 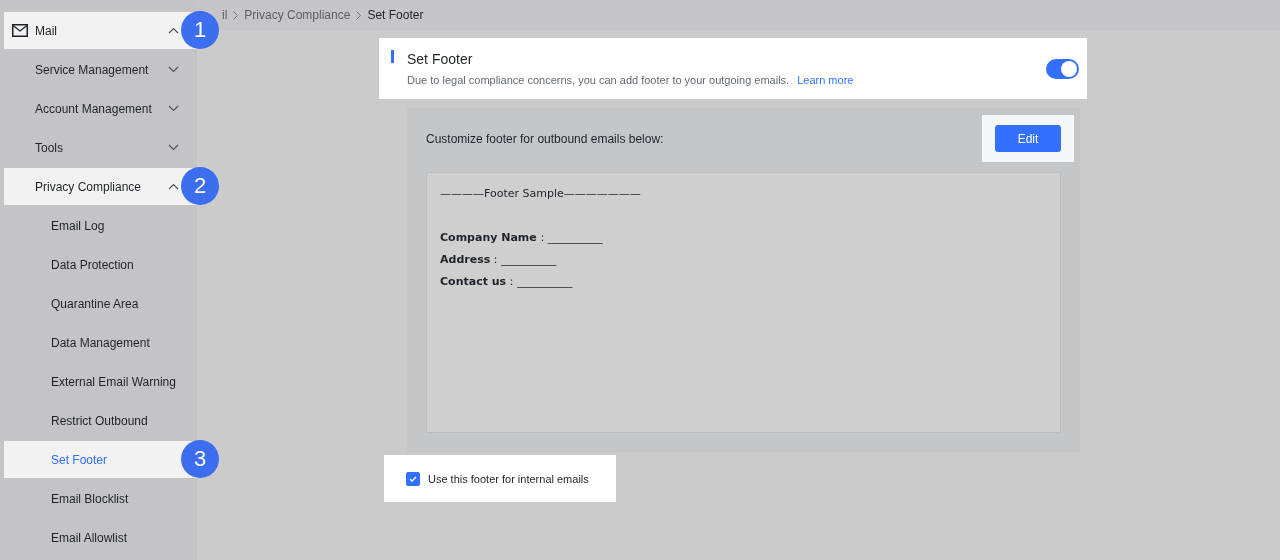 What do you see at coordinates (522, 237) in the screenshot?
I see `sample-line: Company Name：__________` at bounding box center [522, 237].